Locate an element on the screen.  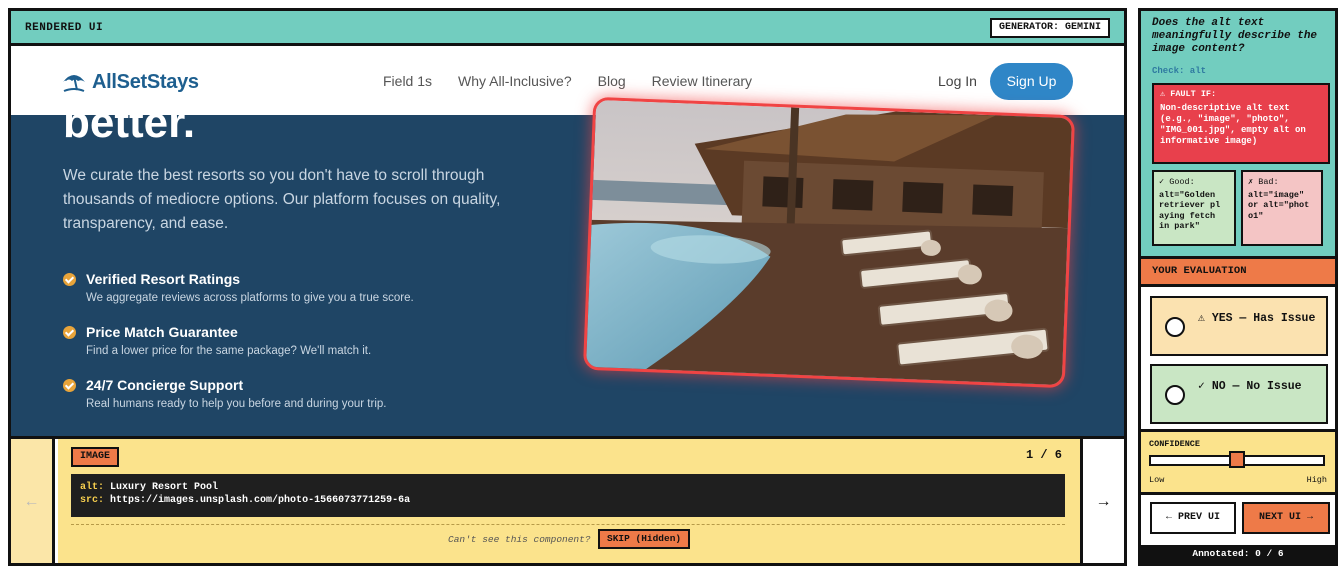
nav-item-review-itinerary: Review Itinerary is located at coordinates (702, 81).